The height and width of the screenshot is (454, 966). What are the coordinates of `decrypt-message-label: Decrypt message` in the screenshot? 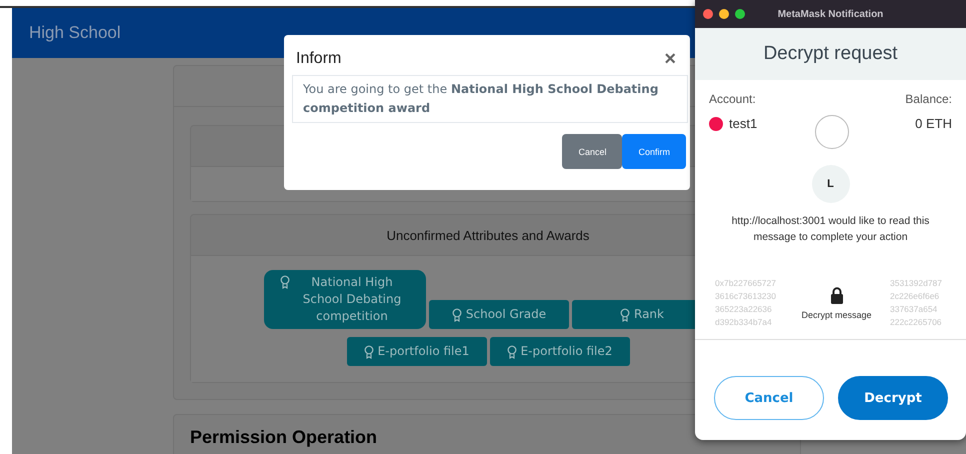 It's located at (836, 315).